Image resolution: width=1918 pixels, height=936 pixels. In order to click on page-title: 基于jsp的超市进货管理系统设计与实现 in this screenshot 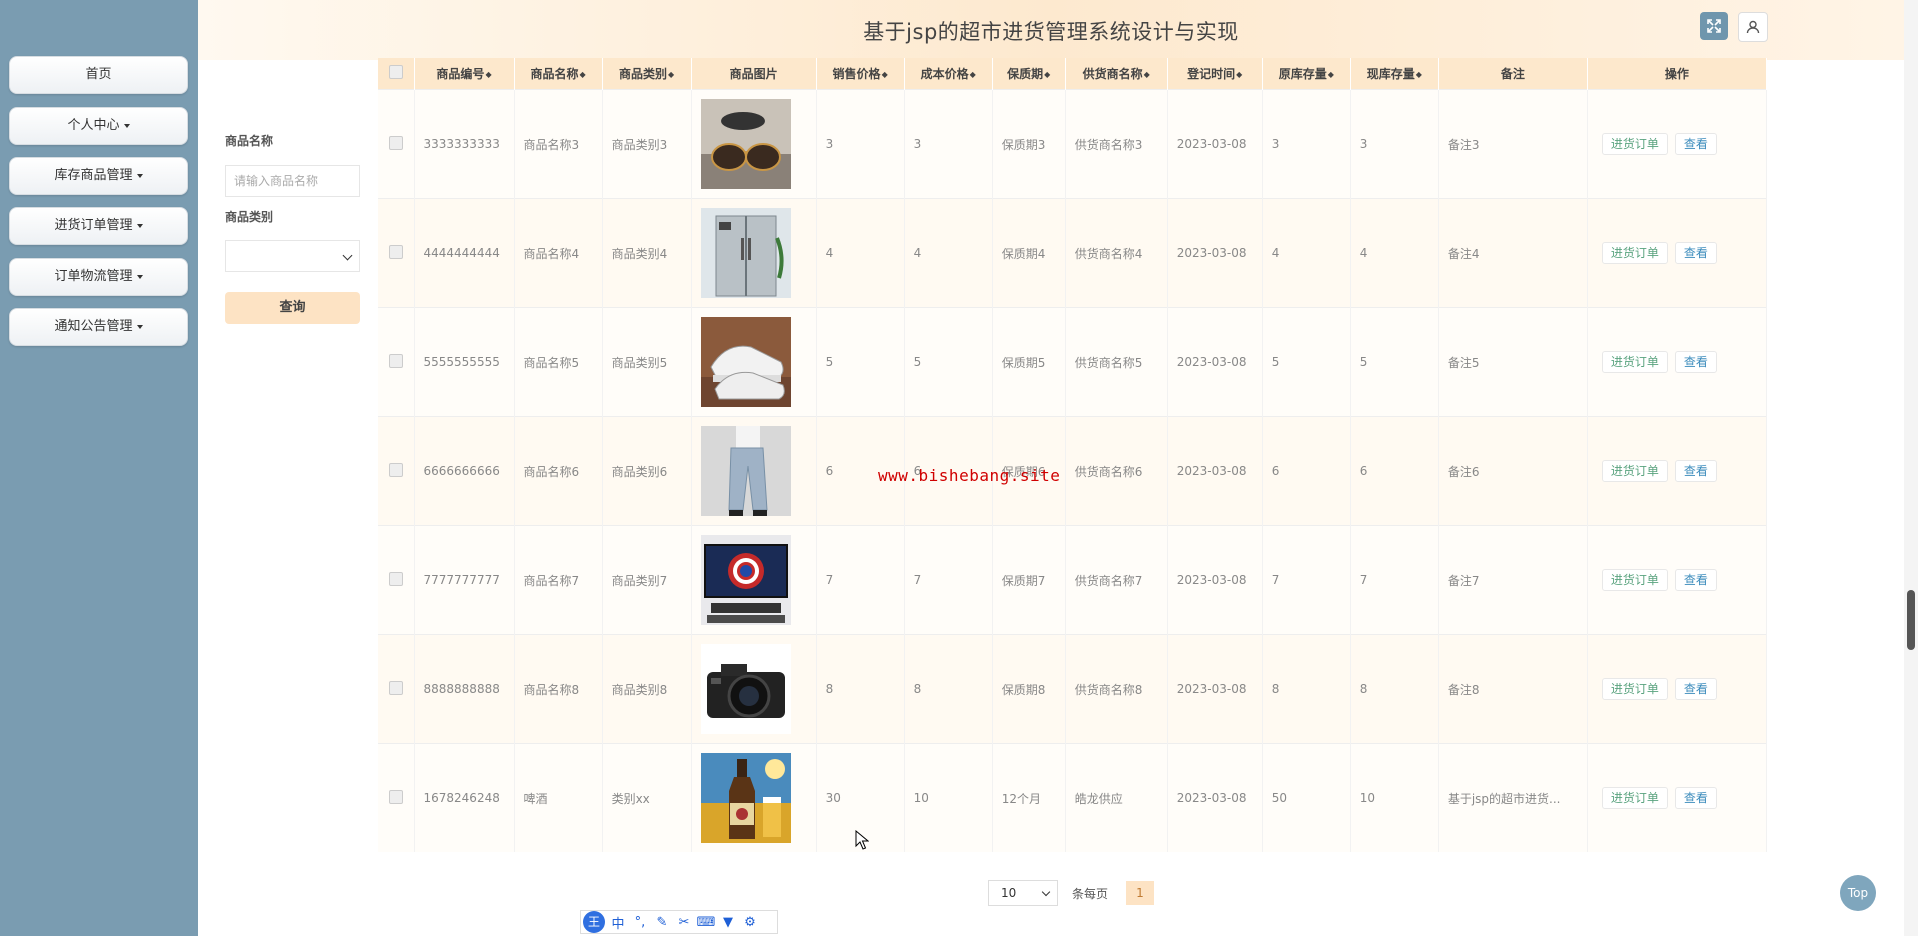, I will do `click(1051, 32)`.